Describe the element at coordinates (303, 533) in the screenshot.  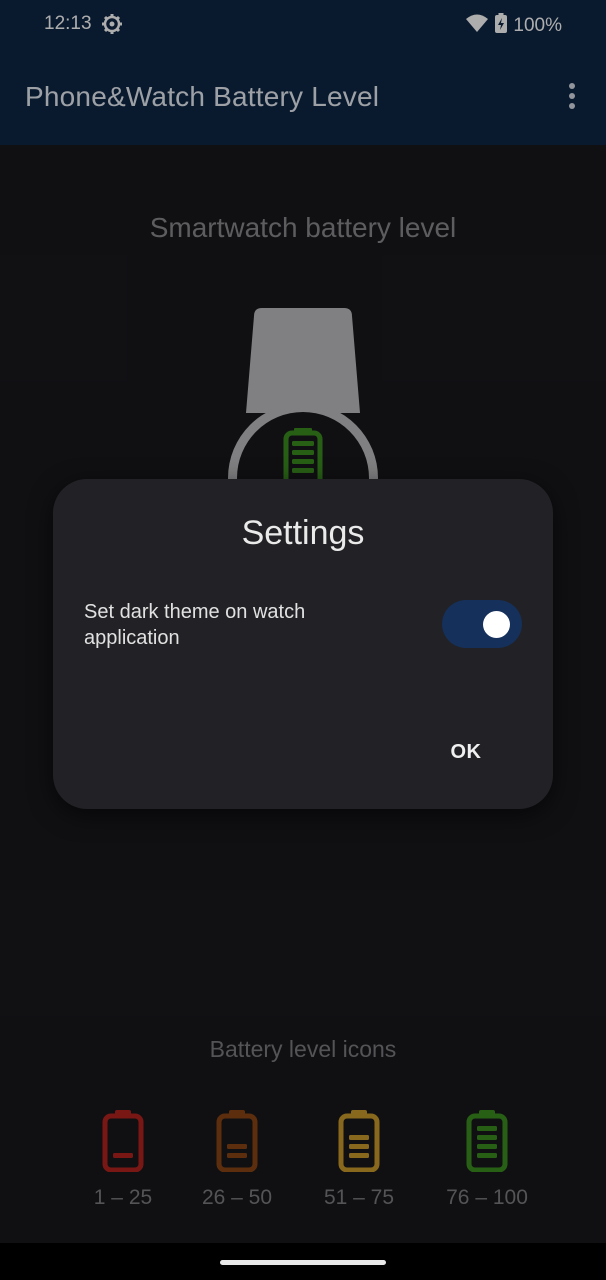
I see `dialog-title: Settings` at that location.